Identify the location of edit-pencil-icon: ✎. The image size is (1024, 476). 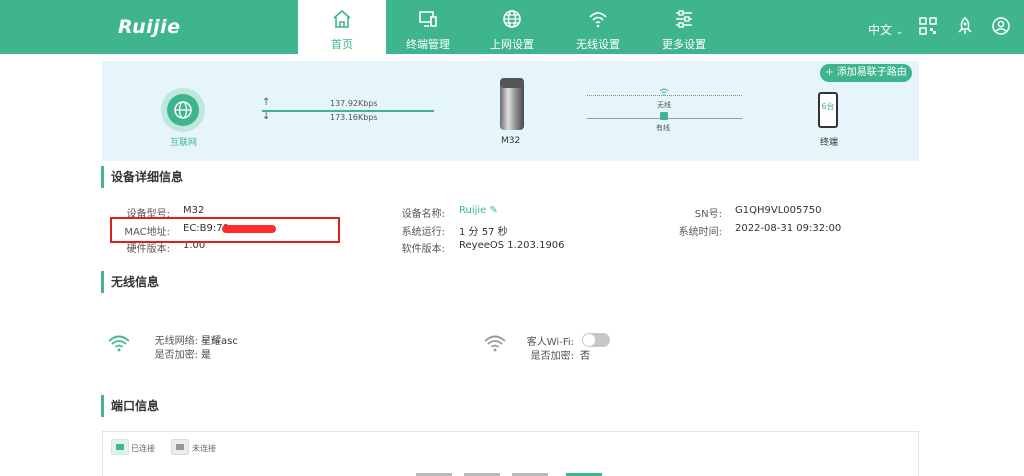
(494, 210).